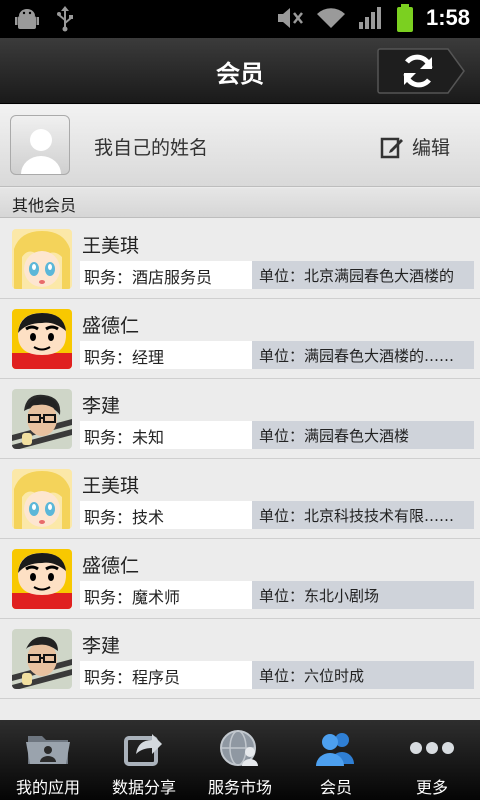 The image size is (480, 800). I want to click on member-row: 李建 职务：未知 单位：满园春色大酒楼, so click(240, 419).